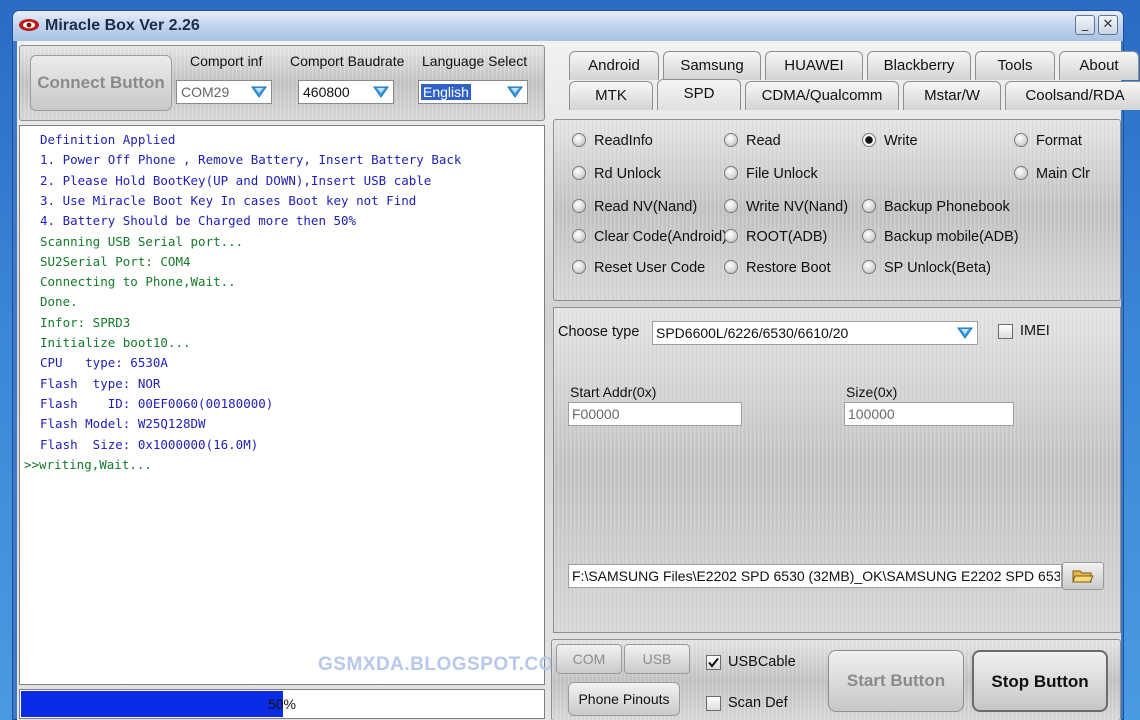  What do you see at coordinates (929, 414) in the screenshot?
I see `size-input: 100000` at bounding box center [929, 414].